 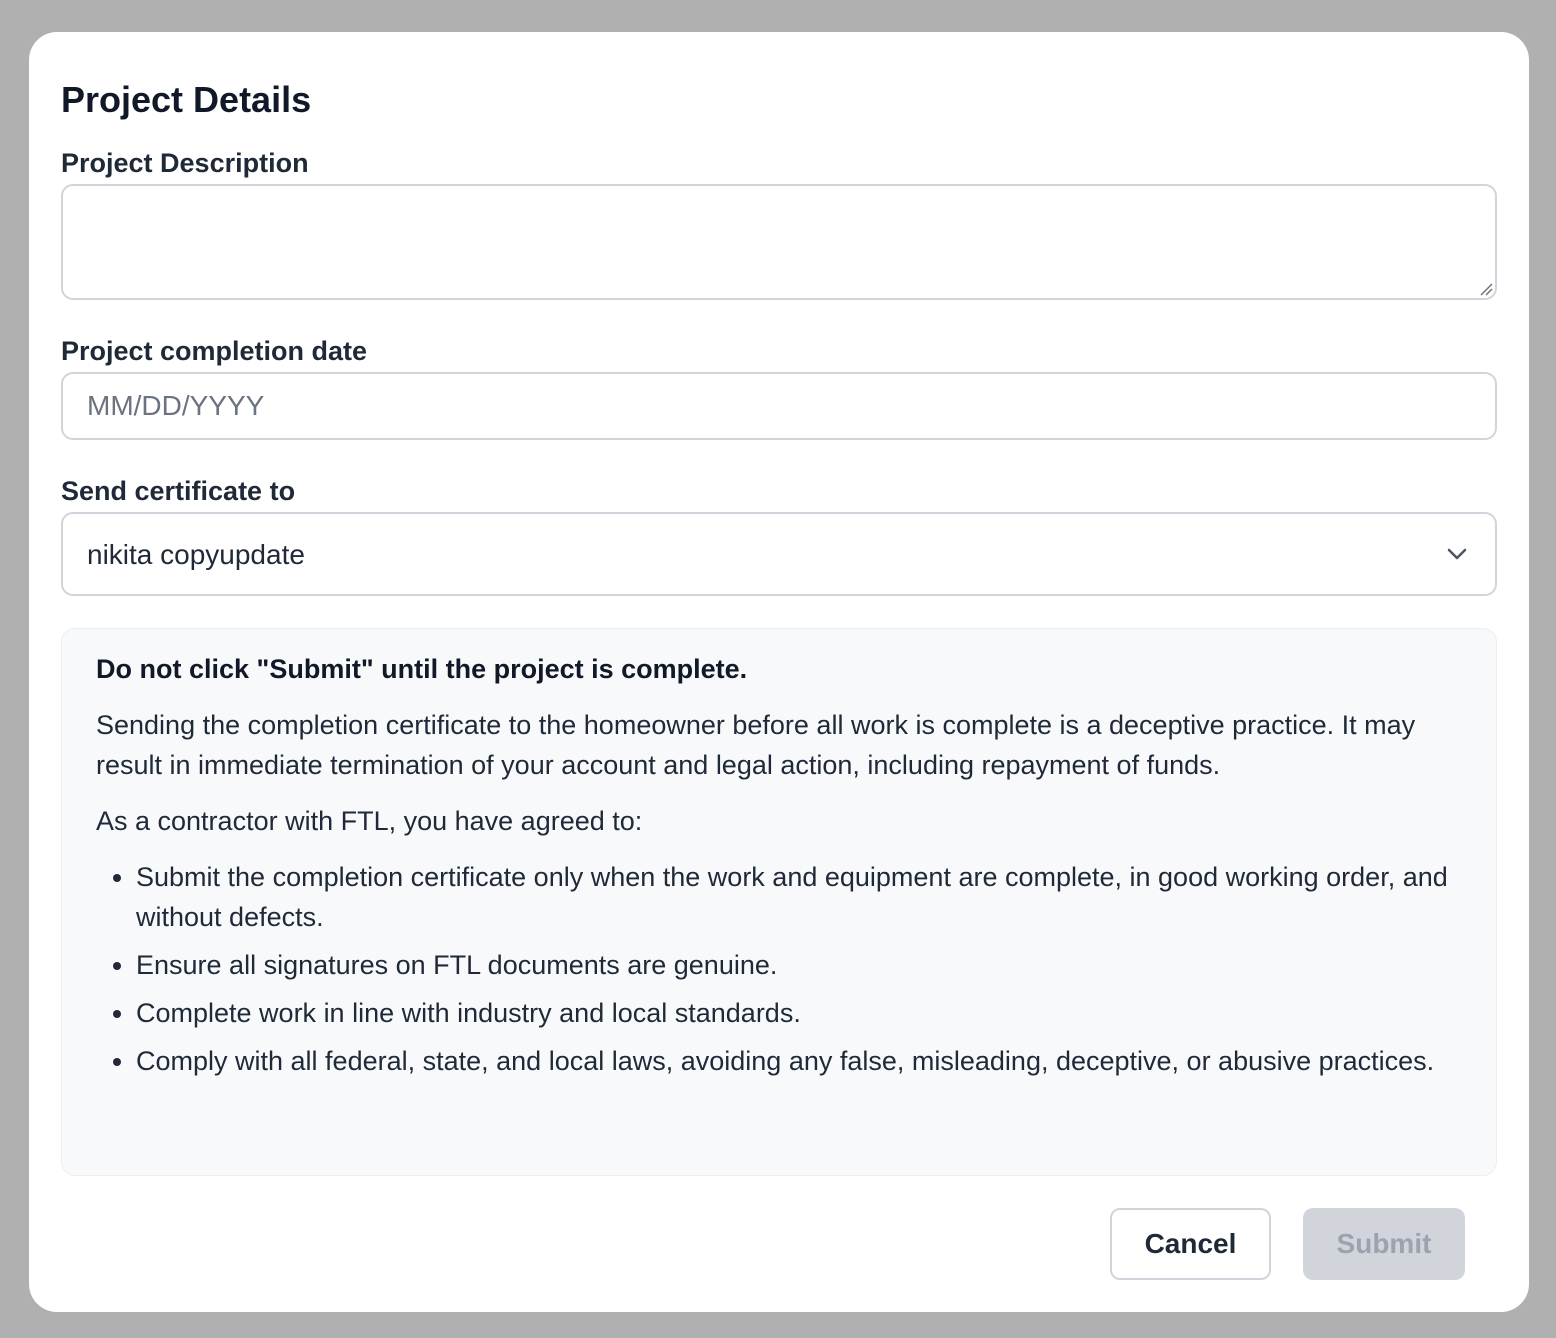 What do you see at coordinates (178, 491) in the screenshot?
I see `send-certificate-label: Send certificate to` at bounding box center [178, 491].